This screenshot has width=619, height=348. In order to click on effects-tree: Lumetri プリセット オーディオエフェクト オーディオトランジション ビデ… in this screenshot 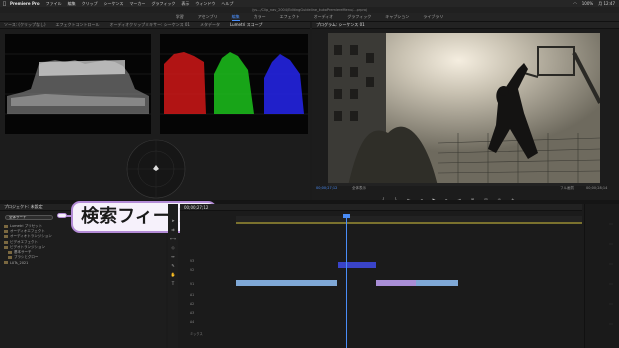, I will do `click(28, 245)`.